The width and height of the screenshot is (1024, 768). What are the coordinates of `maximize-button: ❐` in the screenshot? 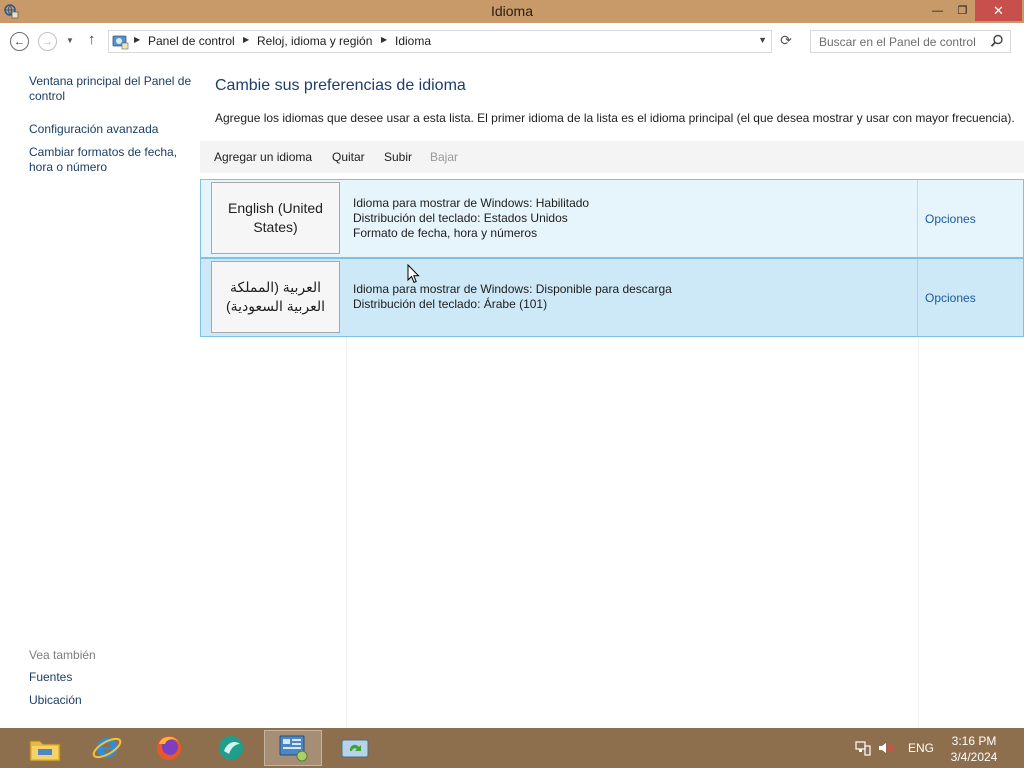 It's located at (962, 10).